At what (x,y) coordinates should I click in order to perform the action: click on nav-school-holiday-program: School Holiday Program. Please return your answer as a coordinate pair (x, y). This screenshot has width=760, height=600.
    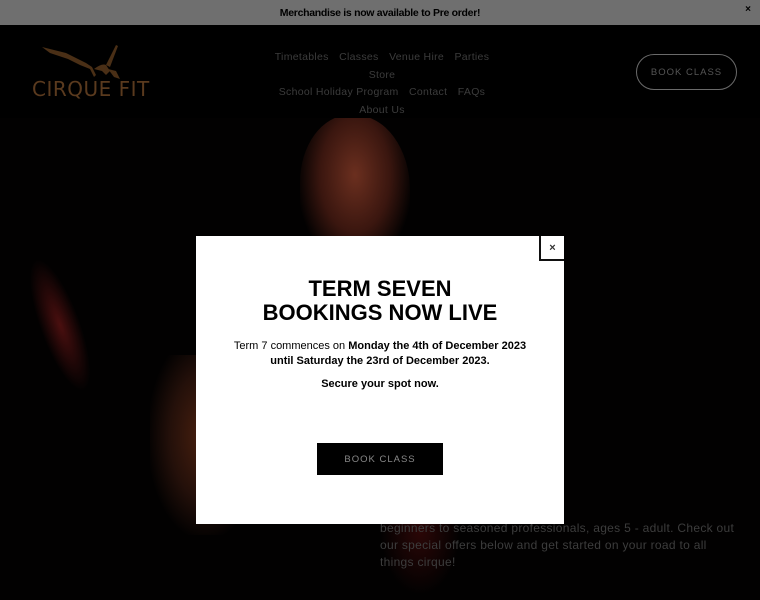
    Looking at the image, I should click on (339, 92).